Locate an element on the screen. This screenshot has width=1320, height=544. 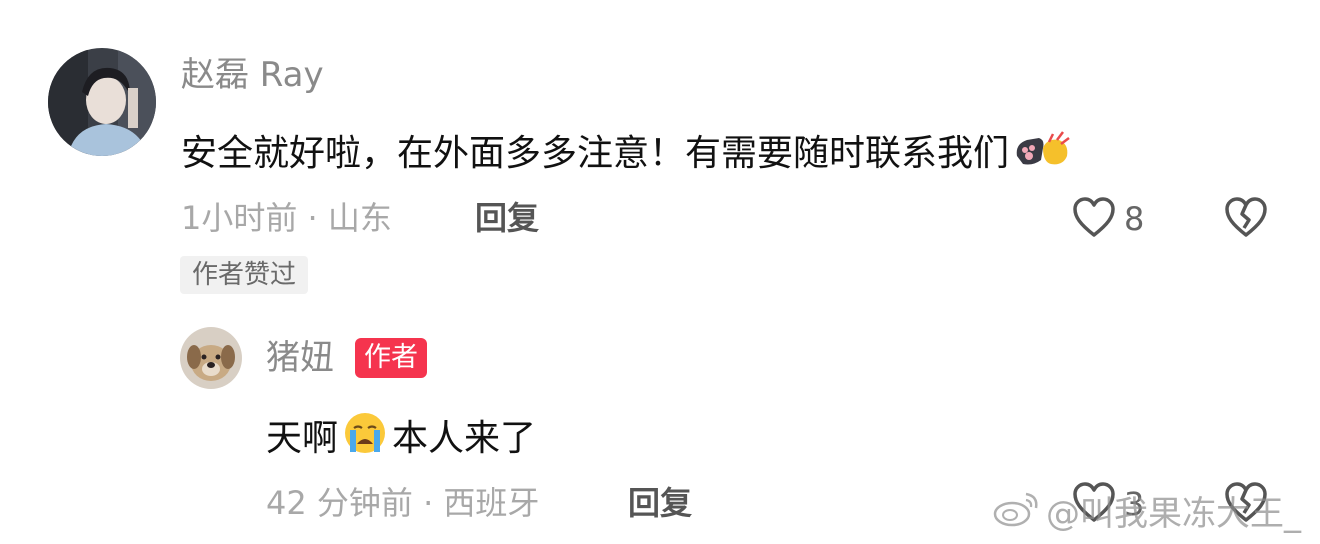
comment-body: 安全就好啦，在外面多多注意！有需要随时联系我们 is located at coordinates (595, 153).